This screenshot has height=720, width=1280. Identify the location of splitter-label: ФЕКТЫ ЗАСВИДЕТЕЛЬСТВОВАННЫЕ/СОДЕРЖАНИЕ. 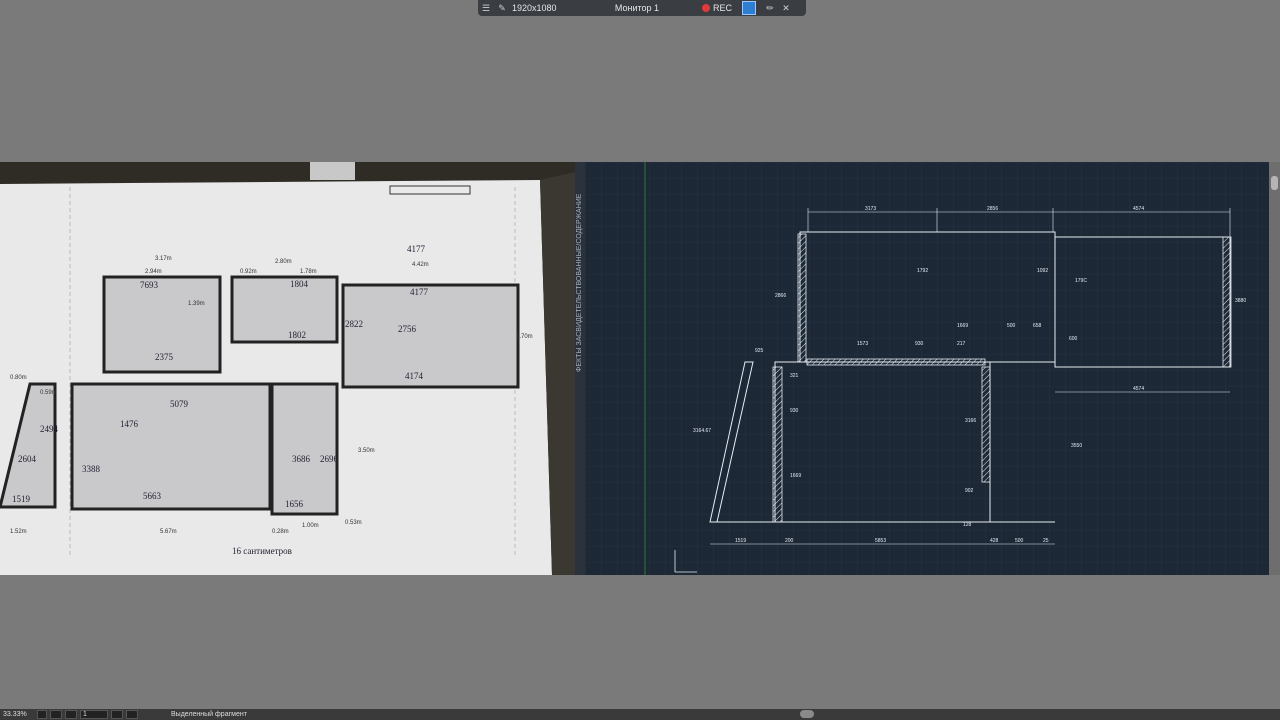
(579, 282).